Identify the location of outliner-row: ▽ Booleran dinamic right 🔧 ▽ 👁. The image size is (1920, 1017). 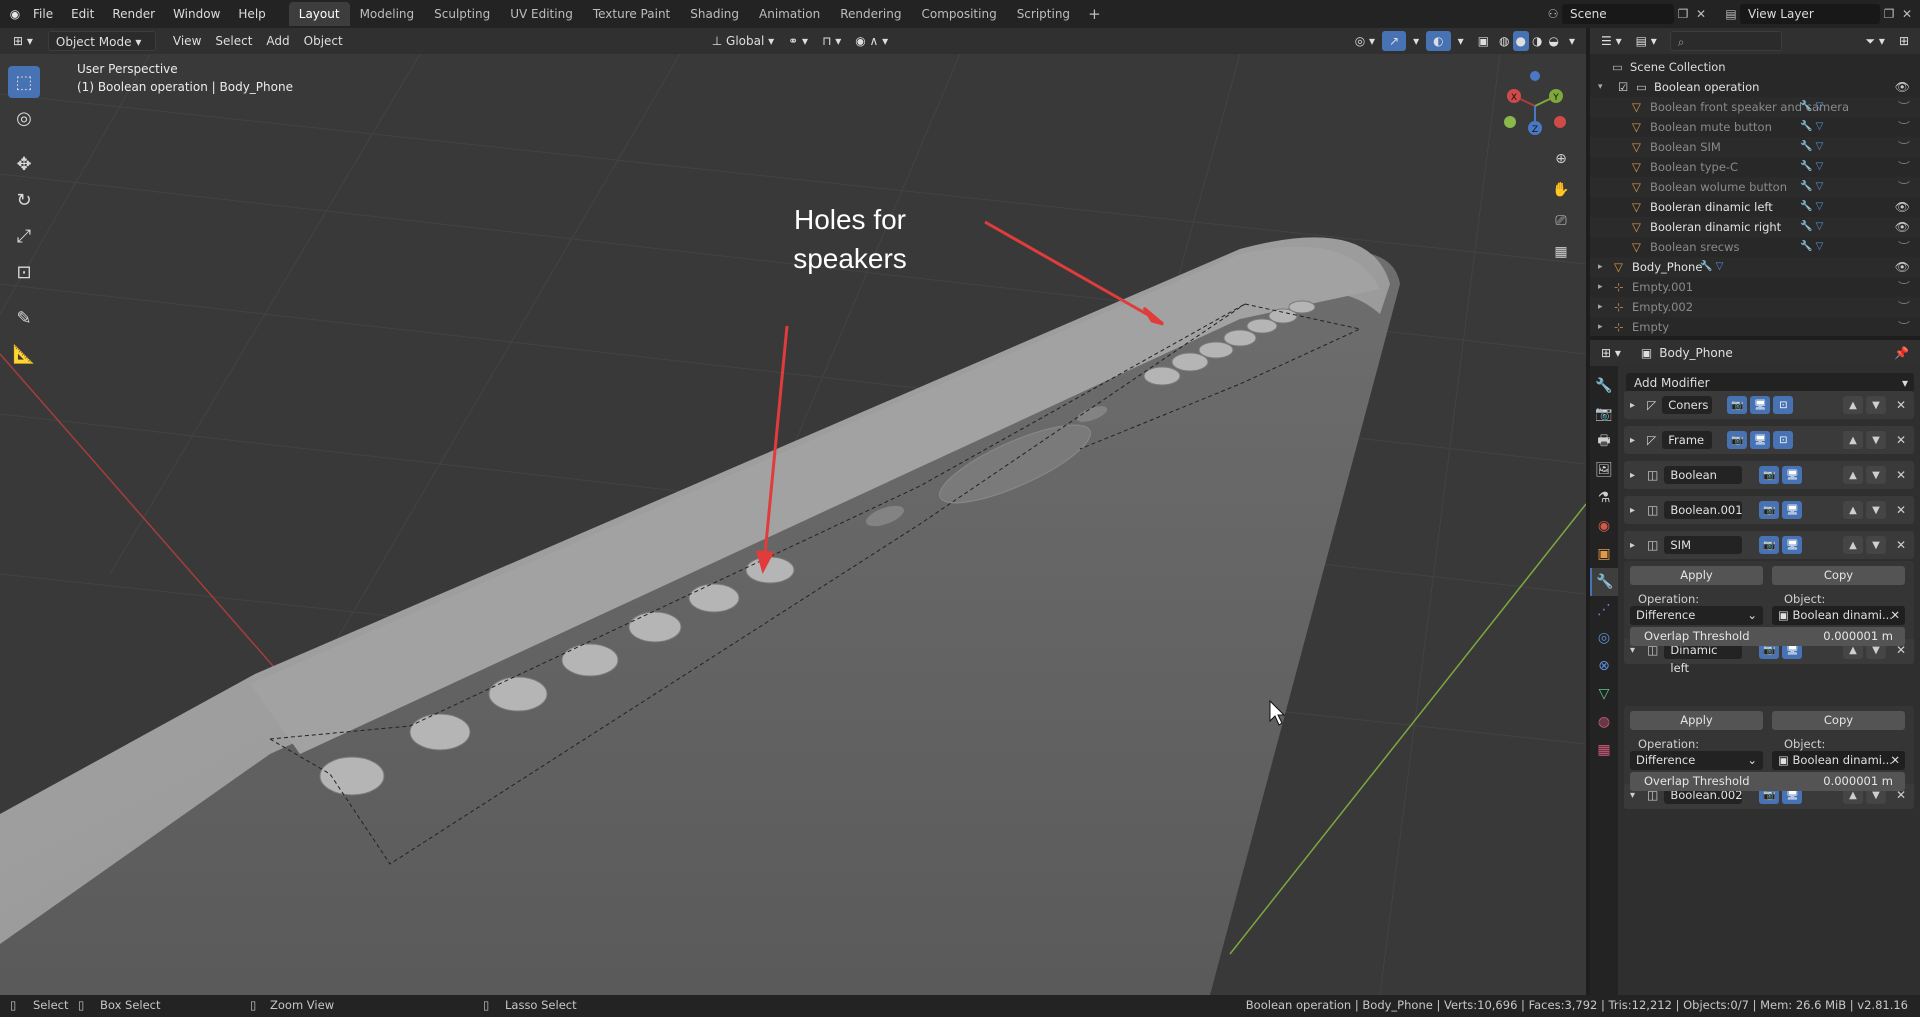
(1755, 227).